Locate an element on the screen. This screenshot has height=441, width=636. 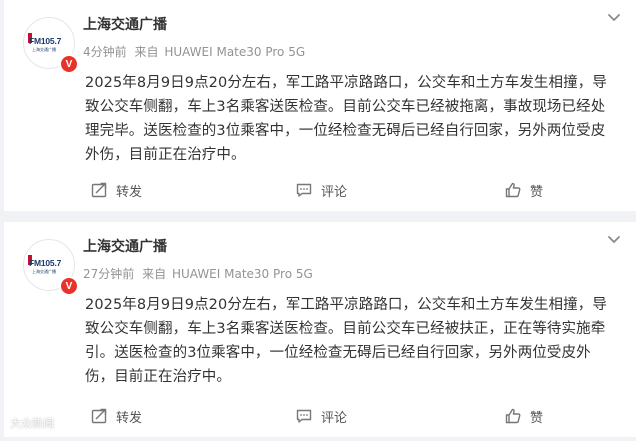
post-time: 27分钟前 is located at coordinates (108, 274).